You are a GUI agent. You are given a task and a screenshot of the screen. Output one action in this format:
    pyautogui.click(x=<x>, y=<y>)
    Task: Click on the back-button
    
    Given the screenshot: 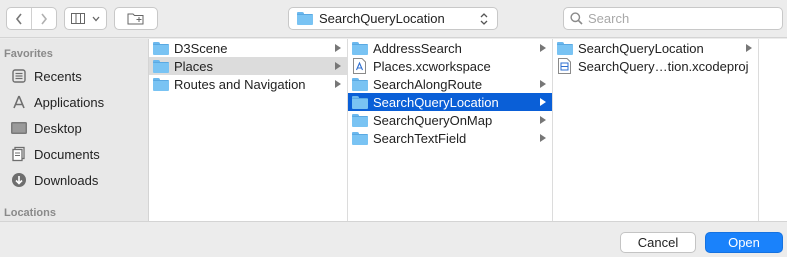 What is the action you would take?
    pyautogui.click(x=19, y=18)
    